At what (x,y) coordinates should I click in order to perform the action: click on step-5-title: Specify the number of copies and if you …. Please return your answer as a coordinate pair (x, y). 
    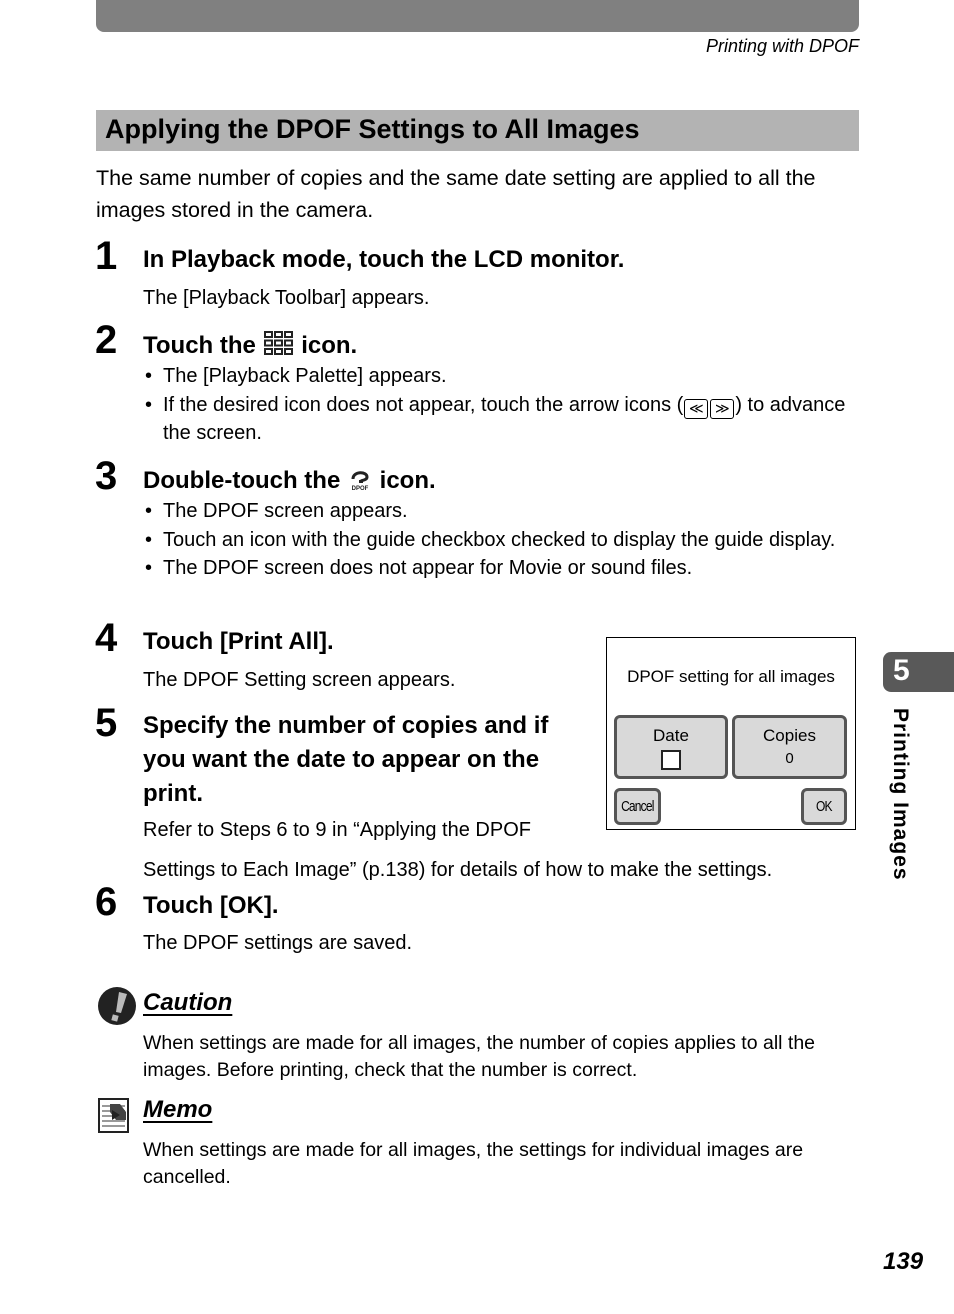
    Looking at the image, I should click on (346, 759).